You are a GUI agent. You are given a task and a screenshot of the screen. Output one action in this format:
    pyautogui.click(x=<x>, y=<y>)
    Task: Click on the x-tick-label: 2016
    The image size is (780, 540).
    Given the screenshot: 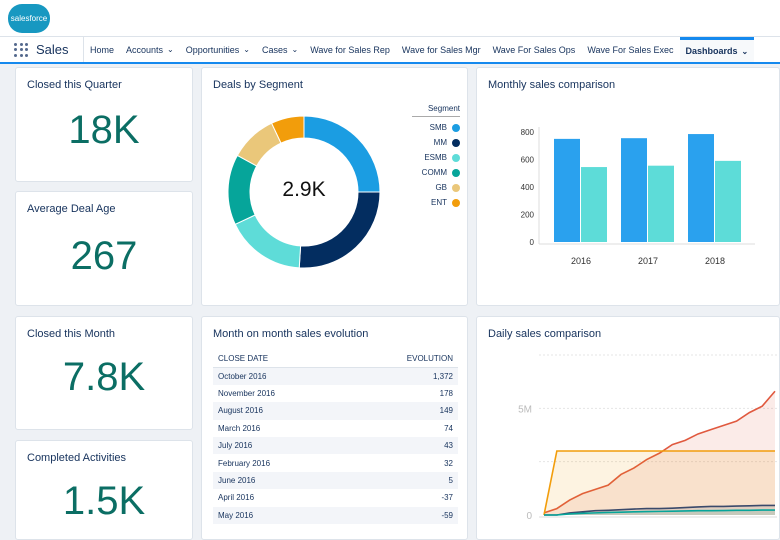 What is the action you would take?
    pyautogui.click(x=581, y=261)
    